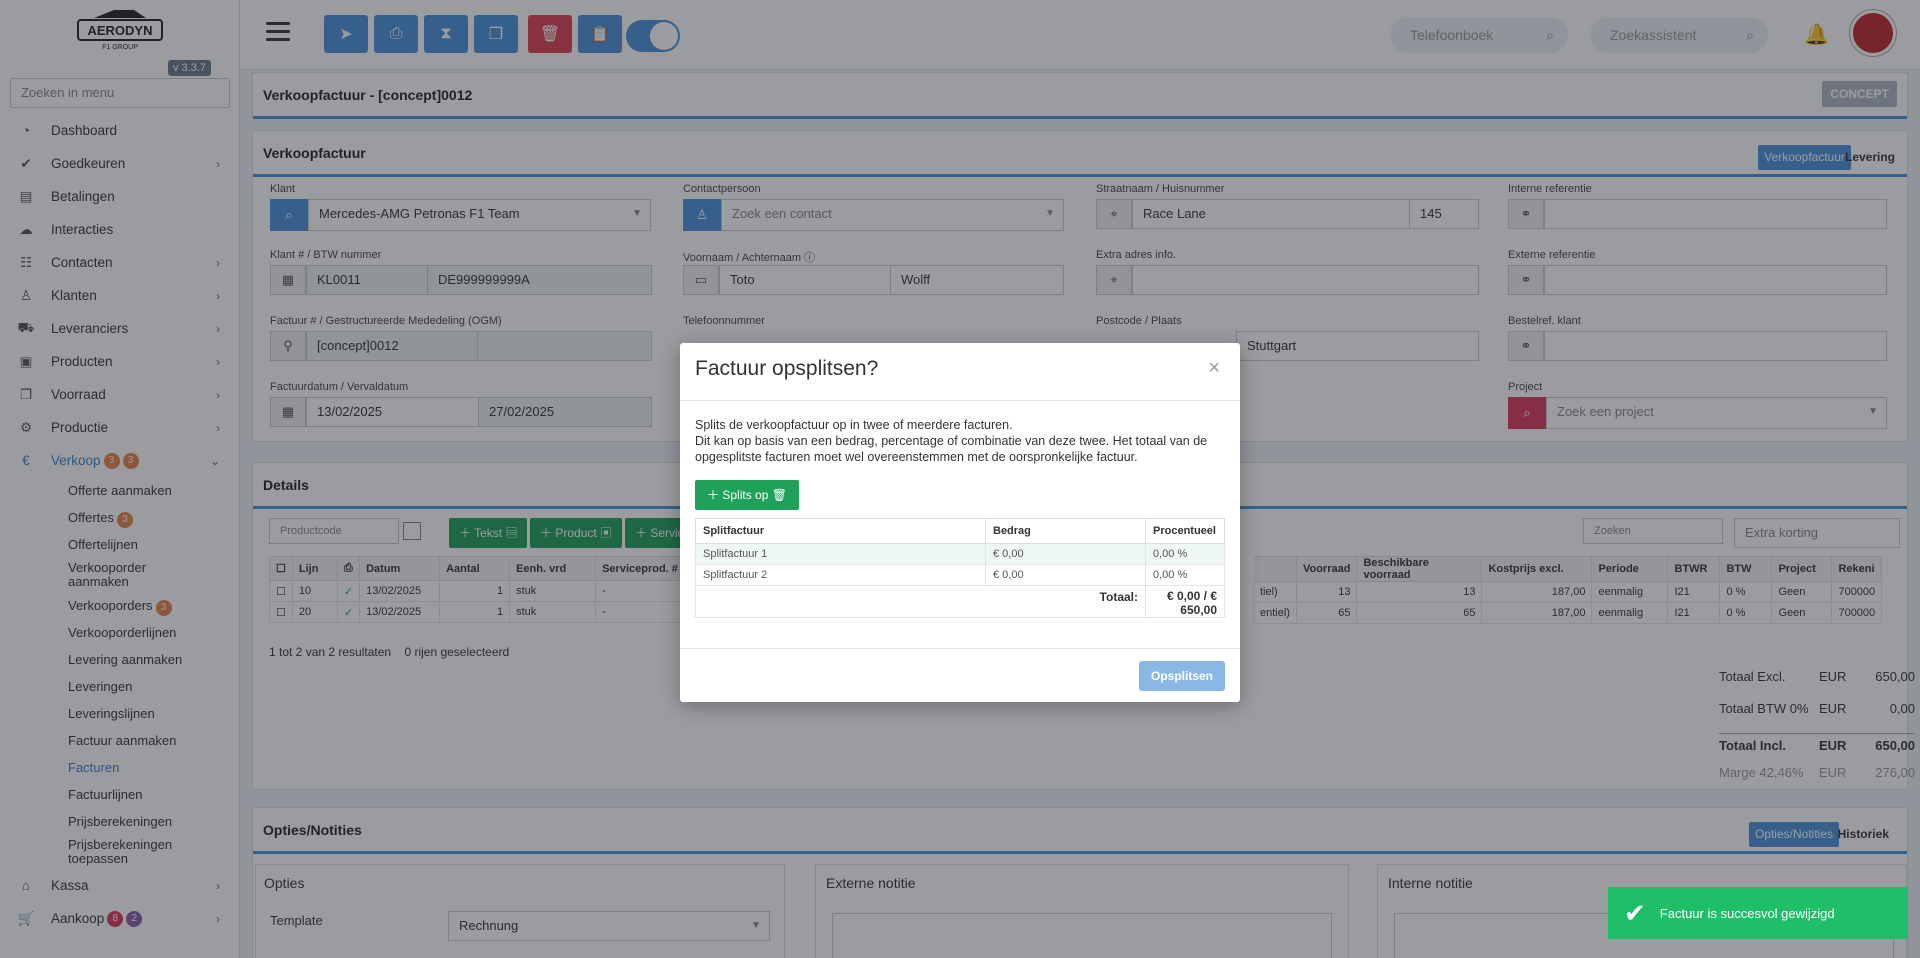 This screenshot has width=1920, height=958. I want to click on split-button: ＋ Splits op 🗑, so click(747, 495).